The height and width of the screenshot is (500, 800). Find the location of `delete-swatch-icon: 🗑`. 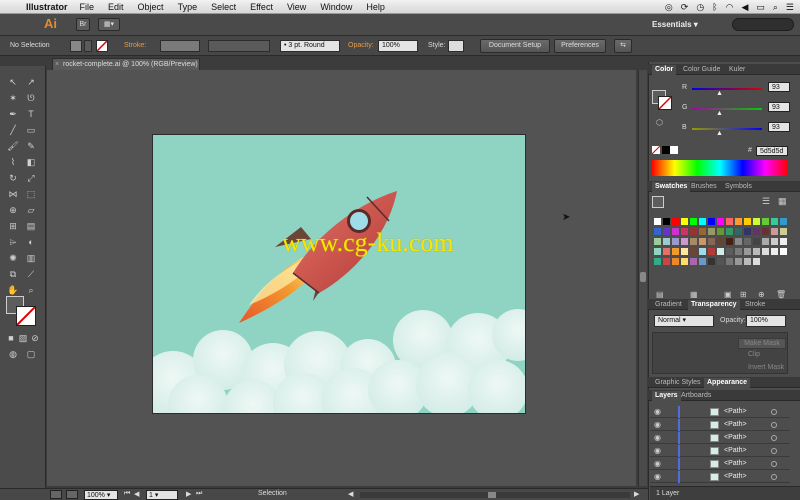

delete-swatch-icon: 🗑 is located at coordinates (781, 294).